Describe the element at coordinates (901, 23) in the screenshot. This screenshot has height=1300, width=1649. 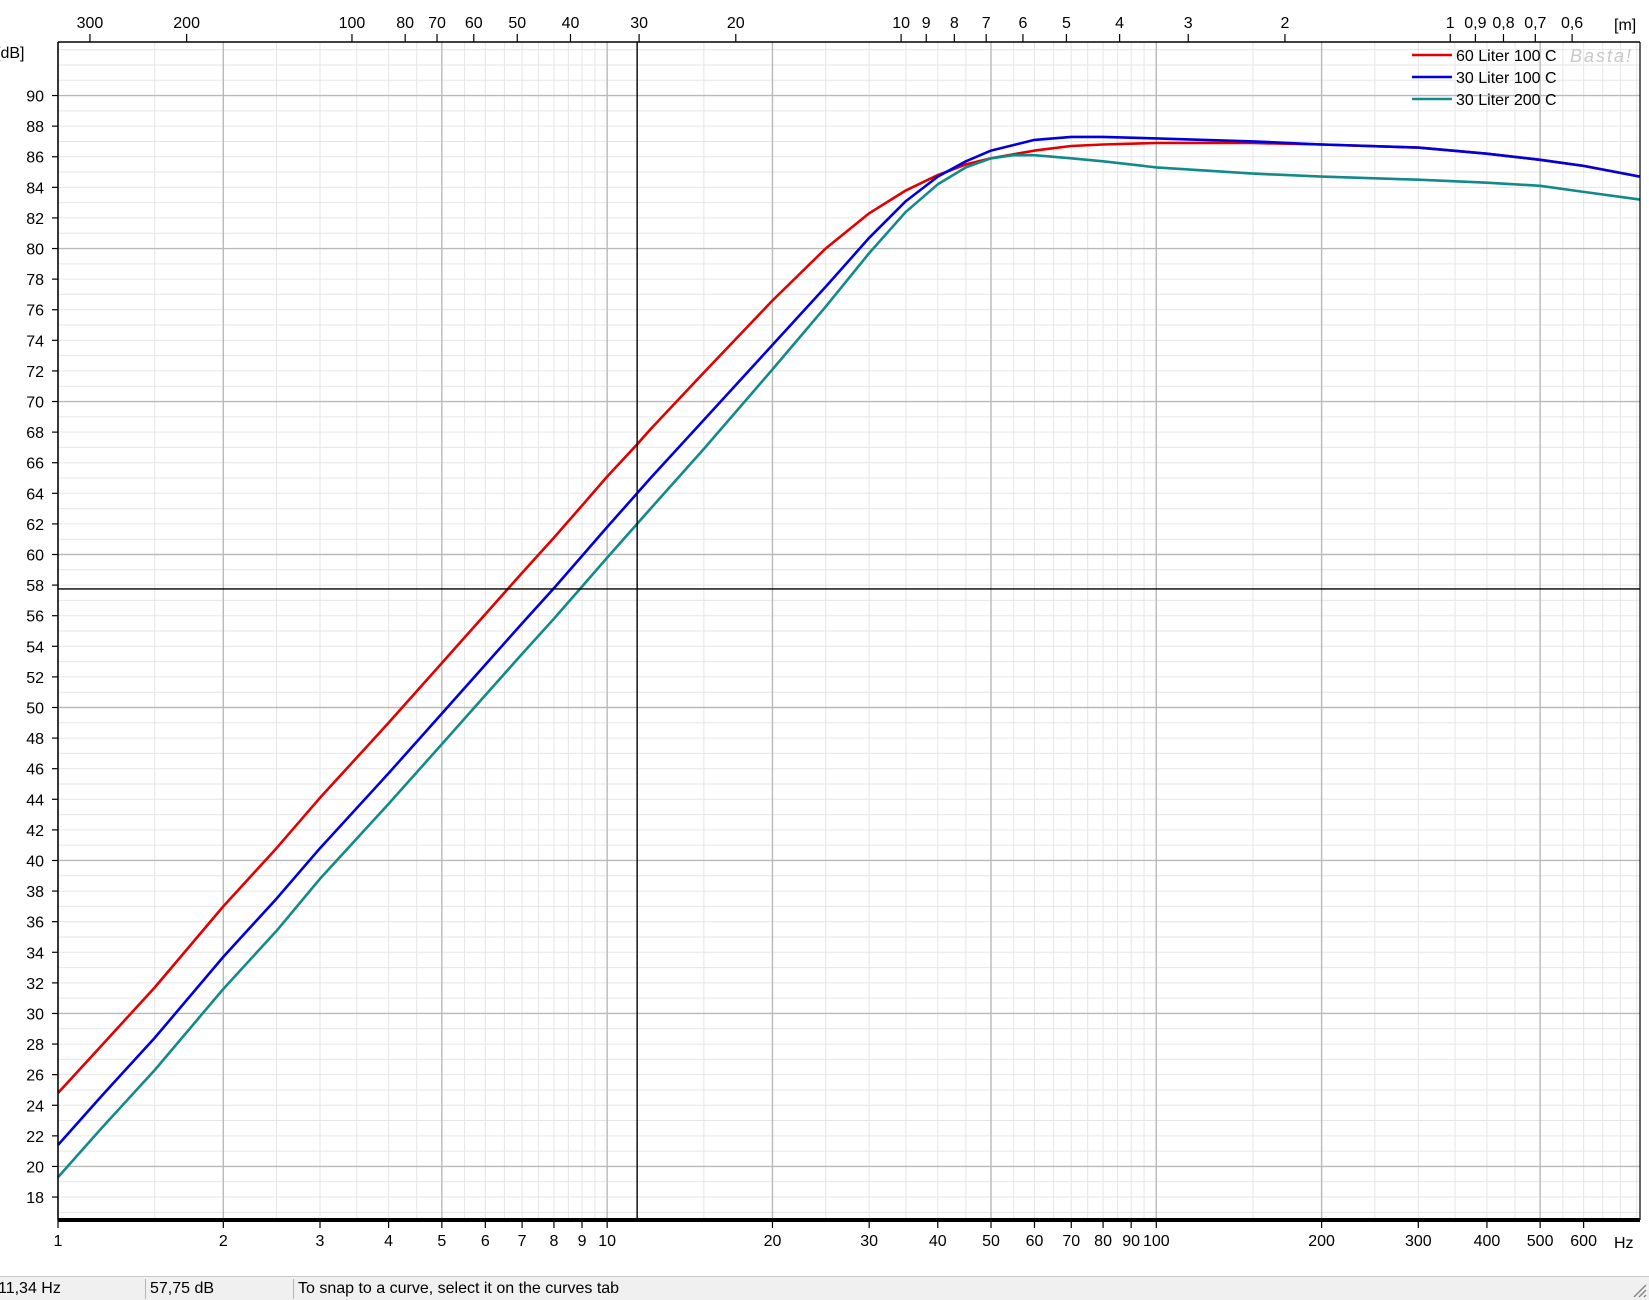
I see `top-tick-label: 10` at that location.